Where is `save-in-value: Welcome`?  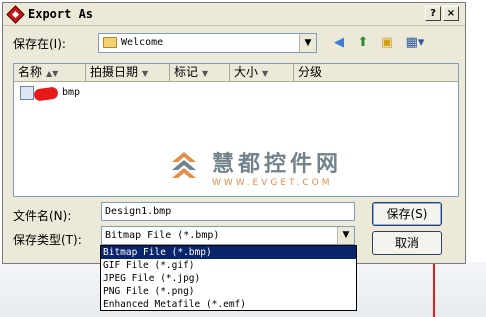 save-in-value: Welcome is located at coordinates (142, 42).